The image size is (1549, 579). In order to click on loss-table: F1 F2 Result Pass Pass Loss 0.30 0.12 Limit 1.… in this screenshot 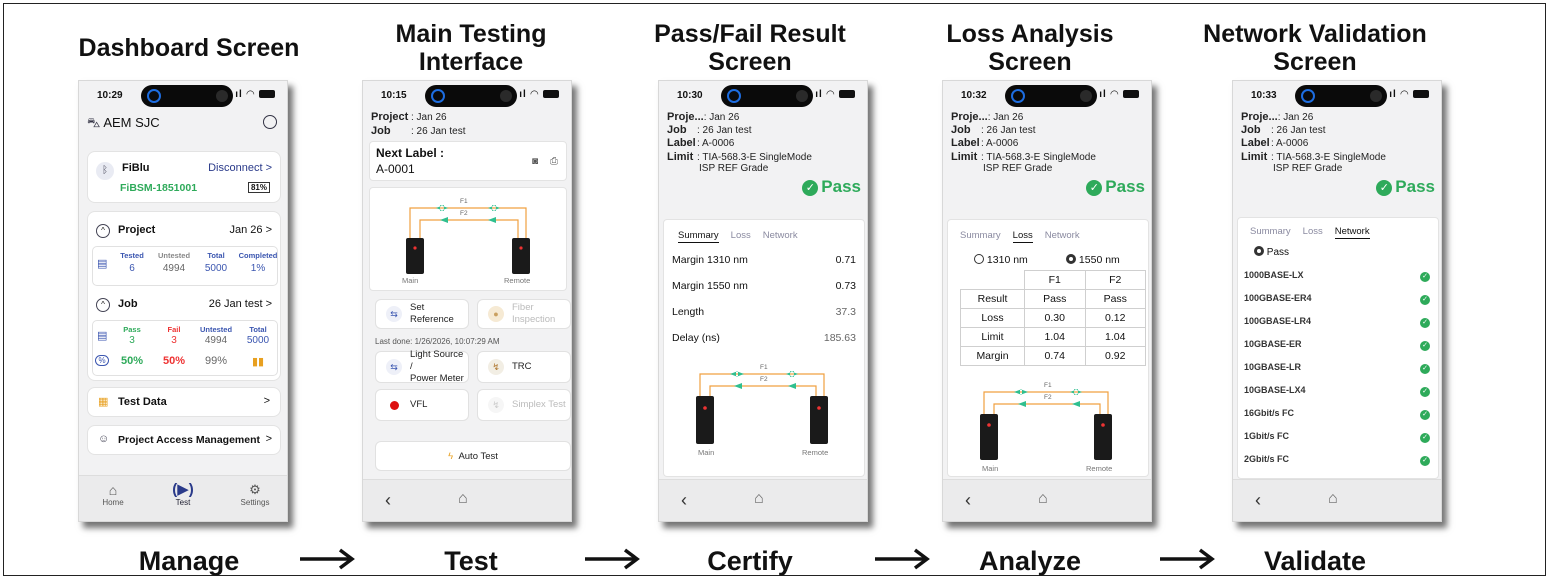, I will do `click(1053, 318)`.